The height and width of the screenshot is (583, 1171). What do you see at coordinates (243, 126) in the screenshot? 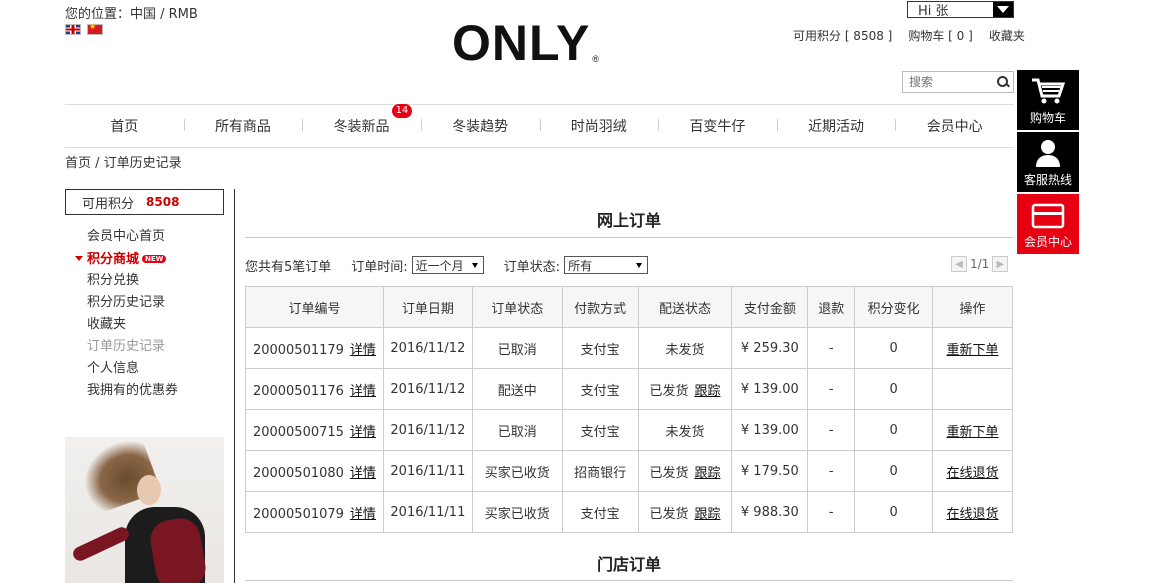
I see `nav-item-all-products: 所有商品` at bounding box center [243, 126].